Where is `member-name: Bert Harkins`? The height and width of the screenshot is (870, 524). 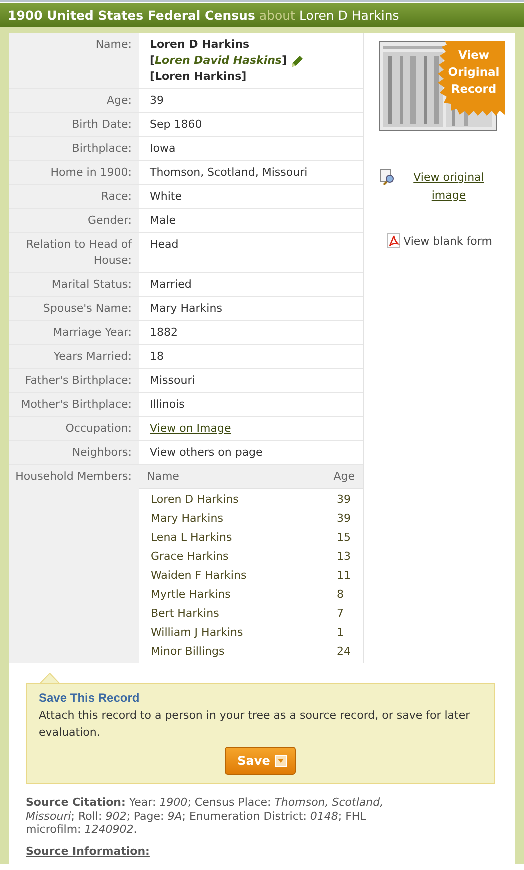 member-name: Bert Harkins is located at coordinates (185, 614).